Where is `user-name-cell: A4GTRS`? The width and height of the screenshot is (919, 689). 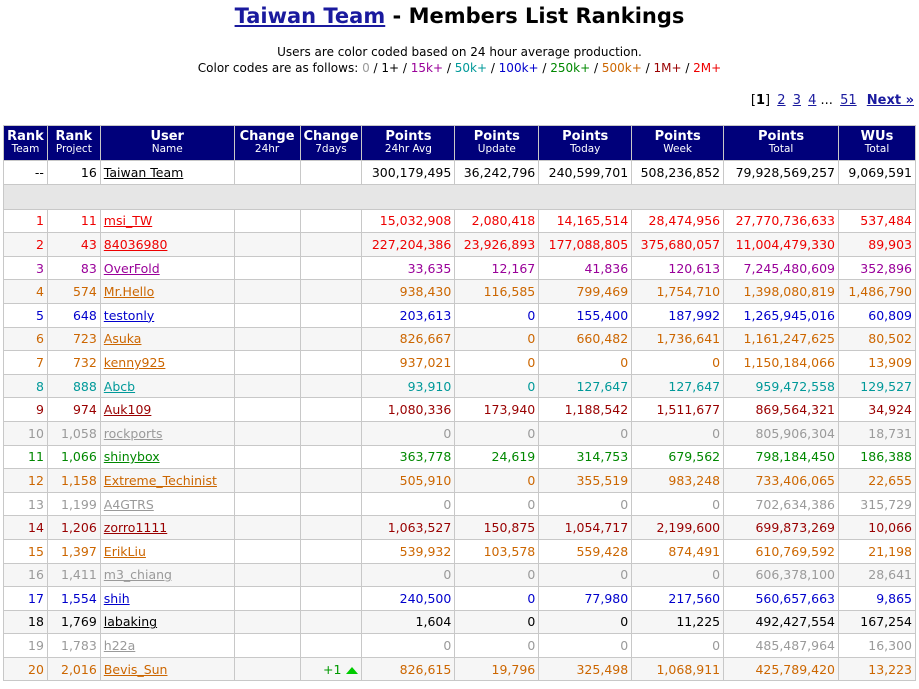
user-name-cell: A4GTRS is located at coordinates (167, 504).